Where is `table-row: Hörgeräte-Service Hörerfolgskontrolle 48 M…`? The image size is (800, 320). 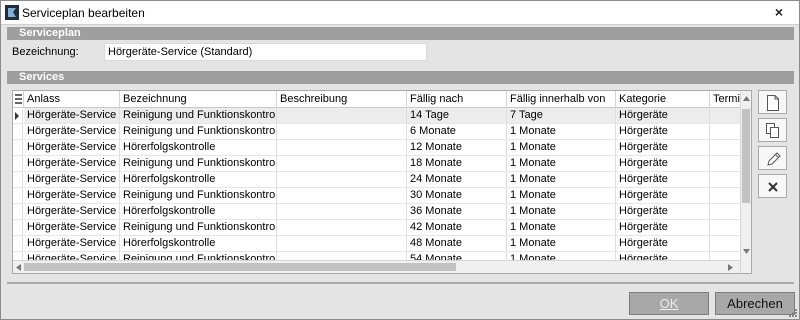
table-row: Hörgeräte-Service Hörerfolgskontrolle 48 M… is located at coordinates (381, 244).